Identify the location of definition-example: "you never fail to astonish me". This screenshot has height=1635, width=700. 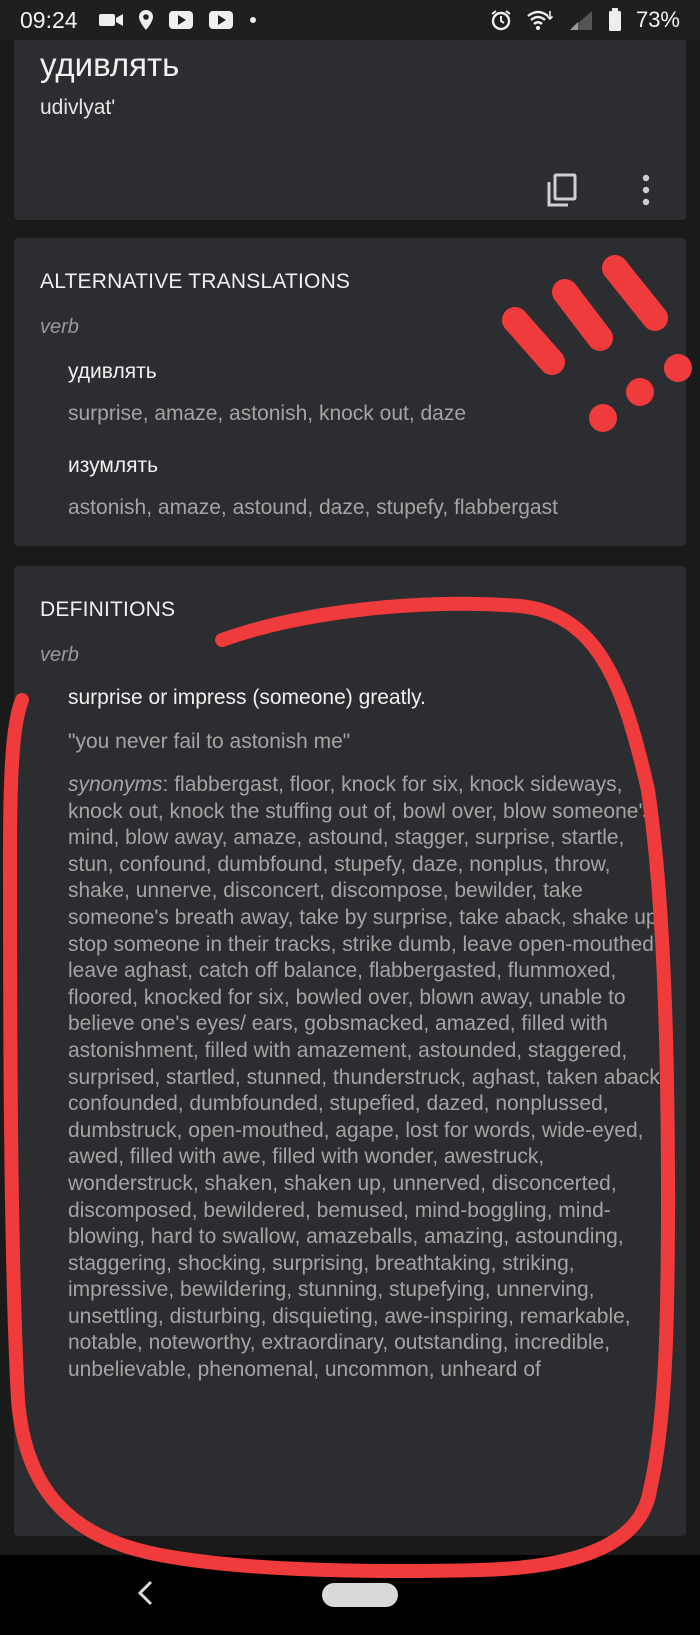
(209, 741).